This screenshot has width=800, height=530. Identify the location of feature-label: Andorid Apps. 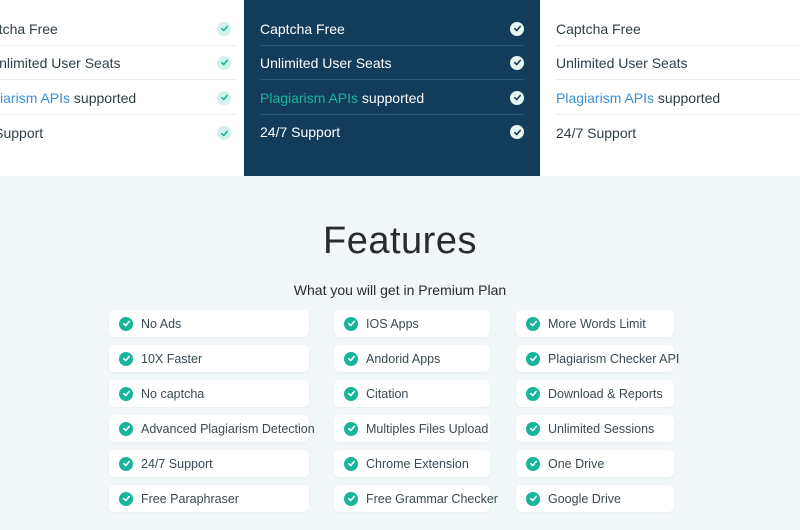
(403, 358).